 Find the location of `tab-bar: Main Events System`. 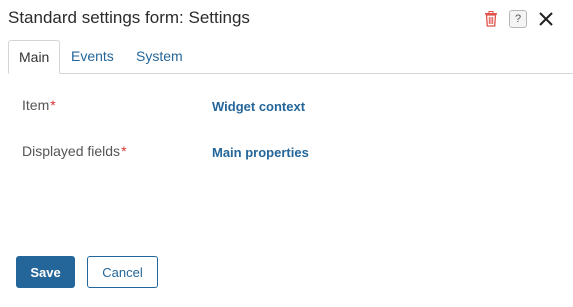

tab-bar: Main Events System is located at coordinates (290, 57).